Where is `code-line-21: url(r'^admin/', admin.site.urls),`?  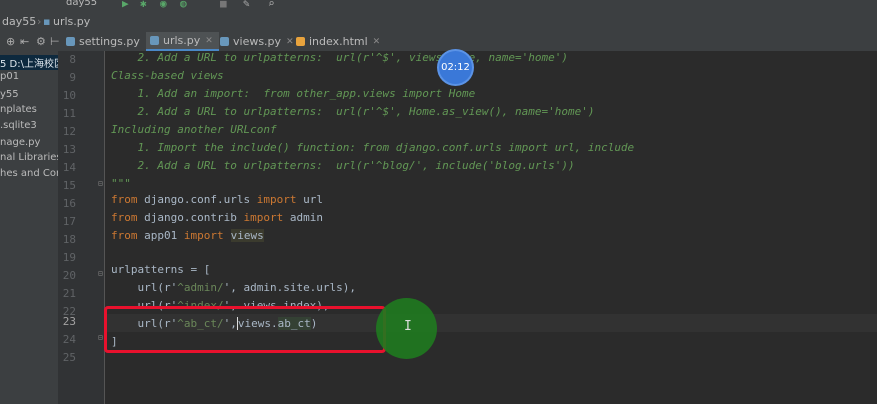
code-line-21: url(r'^admin/', admin.site.urls), is located at coordinates (233, 288).